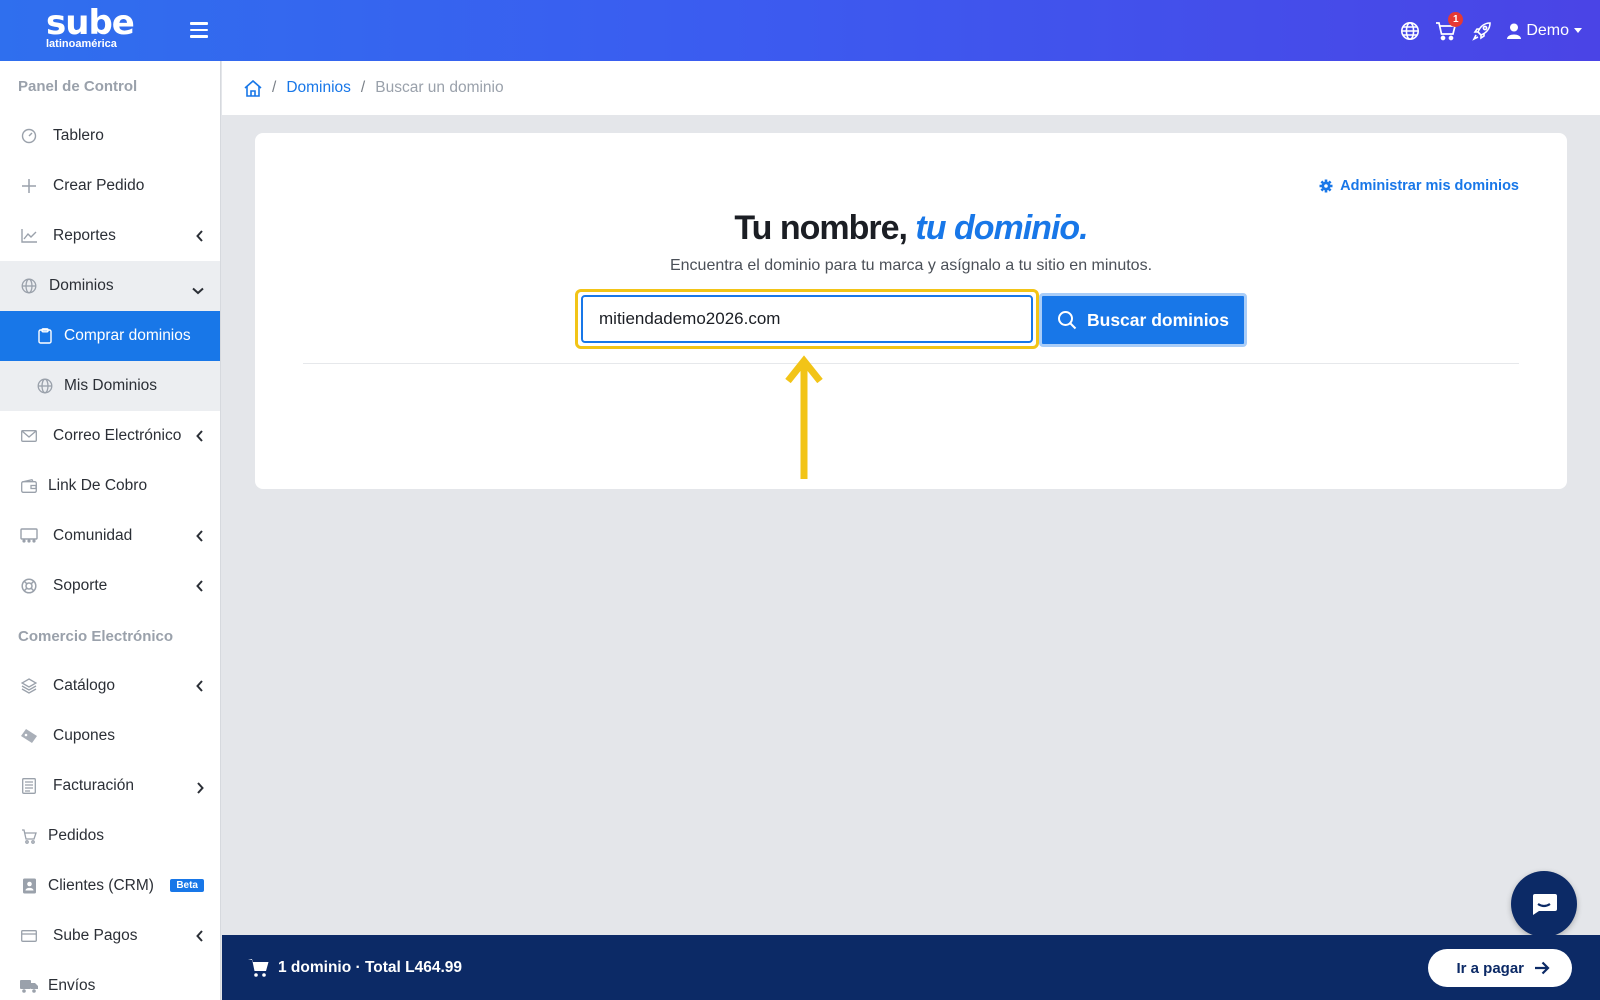  I want to click on sidebar-item-label: Facturación, so click(93, 785).